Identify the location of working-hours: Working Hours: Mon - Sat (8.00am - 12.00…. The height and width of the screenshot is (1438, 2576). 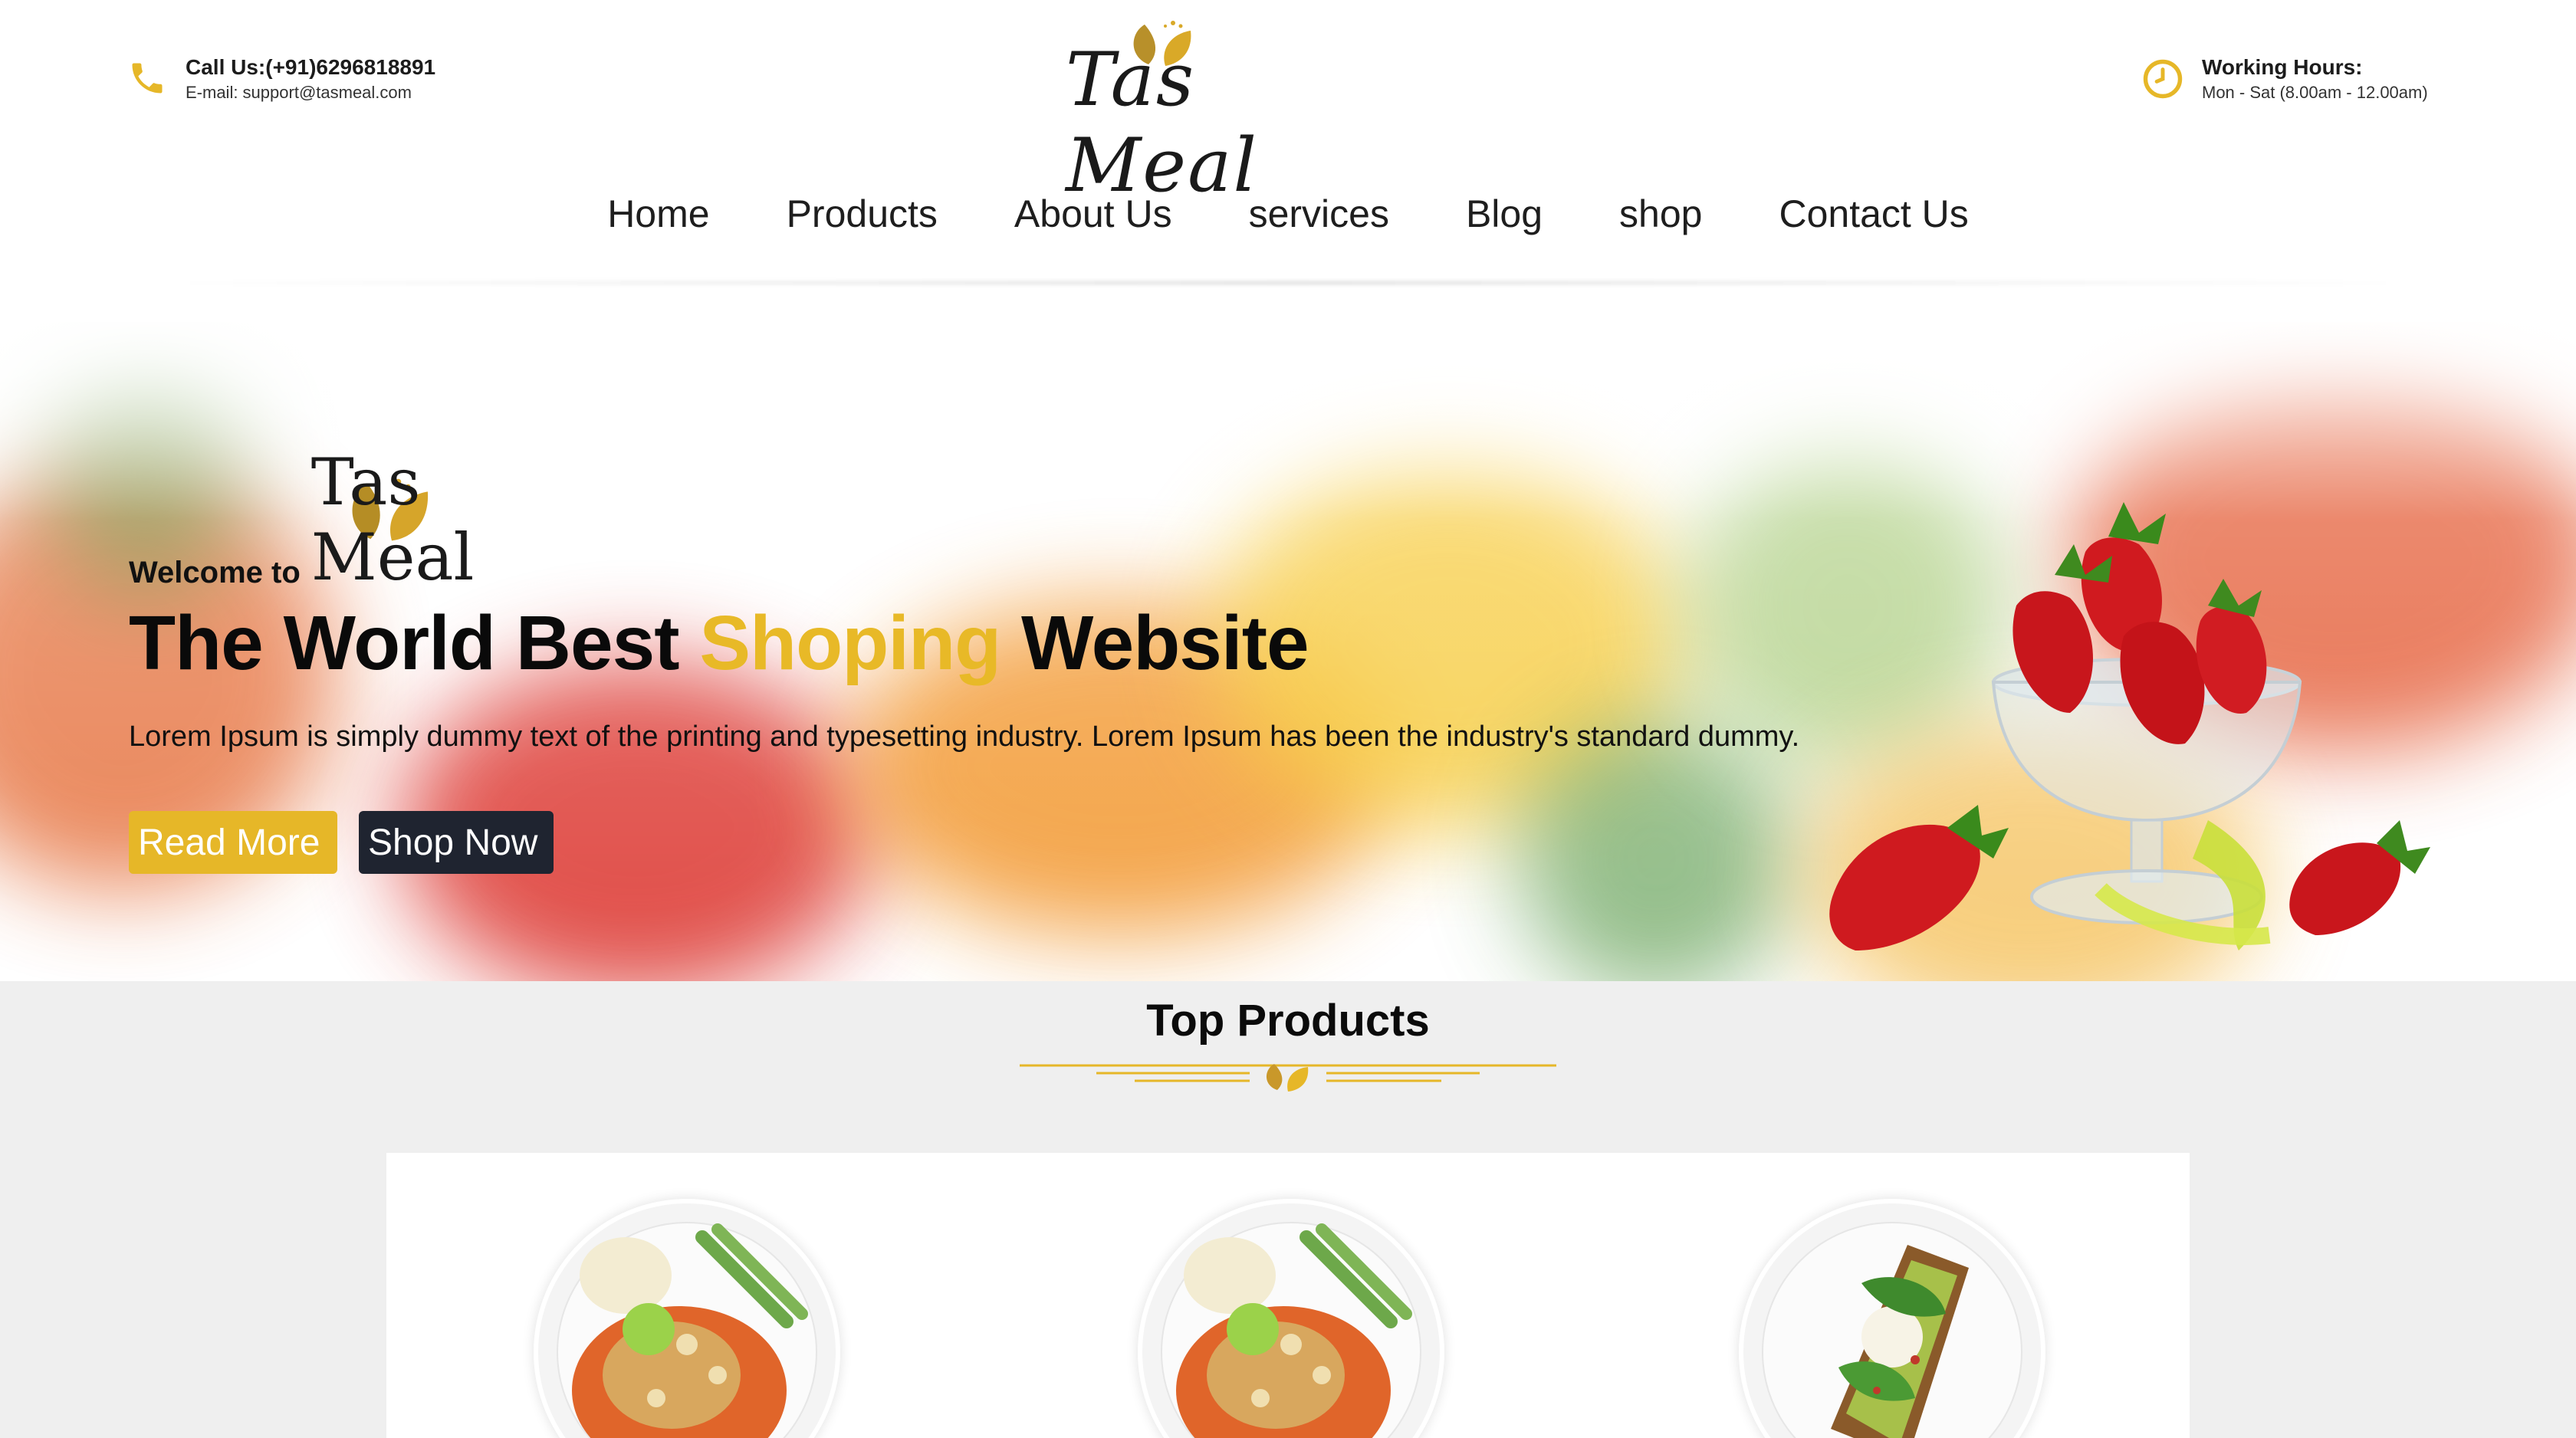
(2285, 79).